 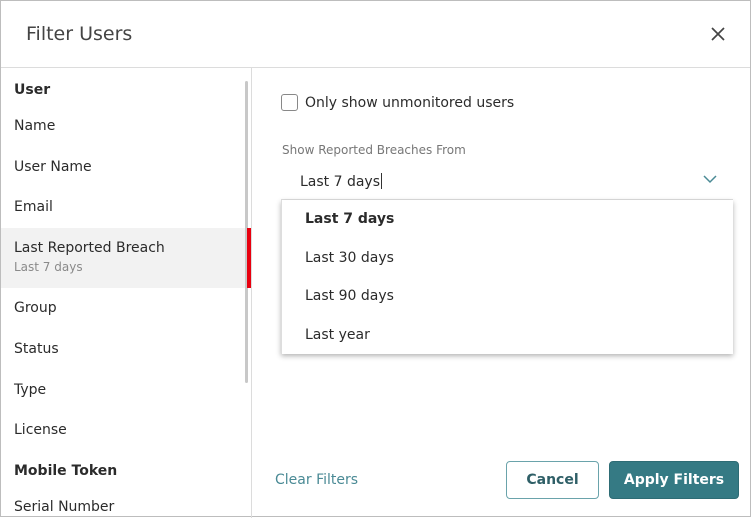 I want to click on breach-range-select: Last 7 days, so click(x=507, y=181).